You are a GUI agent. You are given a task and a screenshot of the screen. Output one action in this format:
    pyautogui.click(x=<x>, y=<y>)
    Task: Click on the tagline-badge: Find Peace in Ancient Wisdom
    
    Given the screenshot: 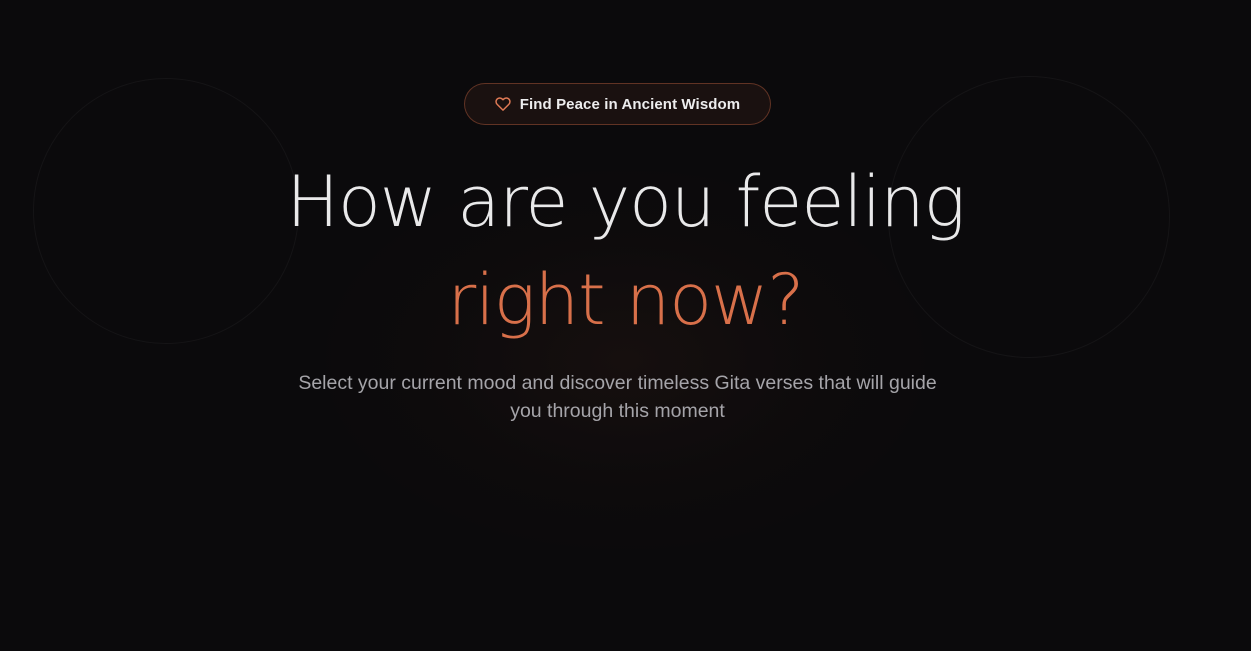 What is the action you would take?
    pyautogui.click(x=617, y=104)
    